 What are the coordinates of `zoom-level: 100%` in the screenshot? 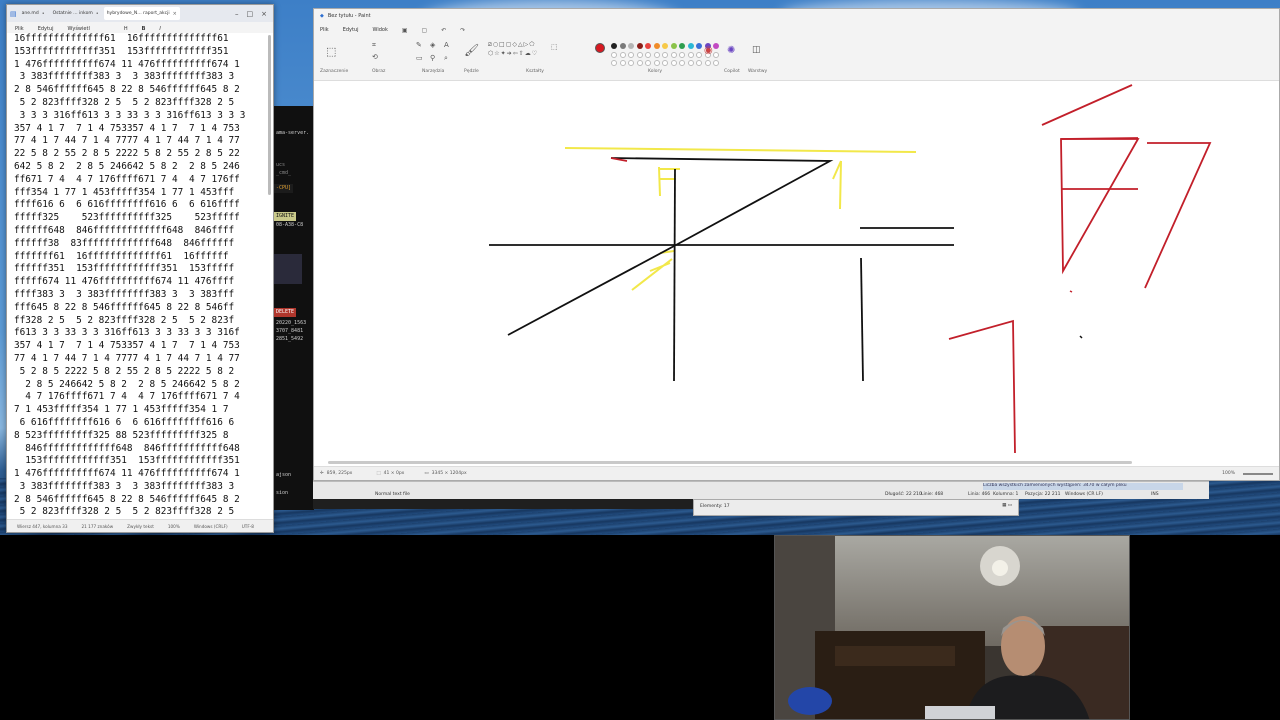 It's located at (1228, 473).